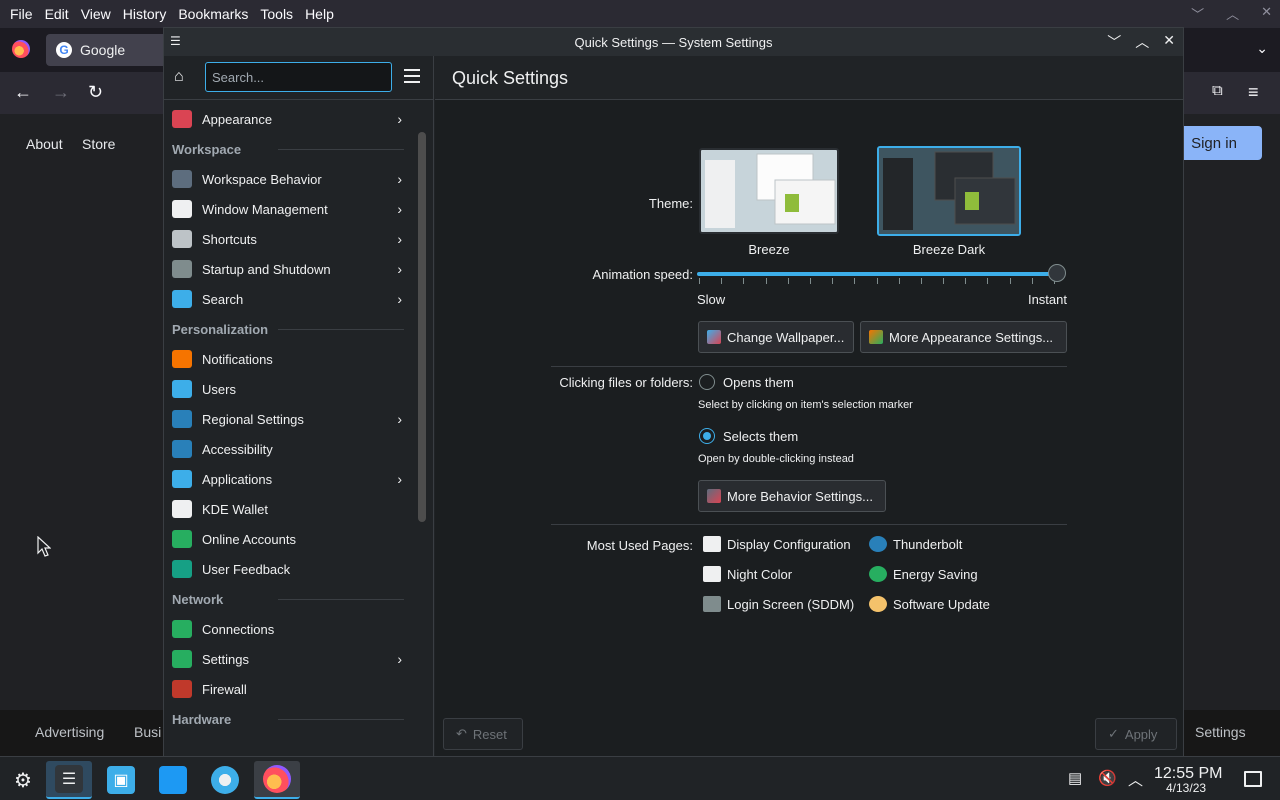 This screenshot has height=800, width=1280. Describe the element at coordinates (1057, 273) in the screenshot. I see `animation-speed-handle` at that location.